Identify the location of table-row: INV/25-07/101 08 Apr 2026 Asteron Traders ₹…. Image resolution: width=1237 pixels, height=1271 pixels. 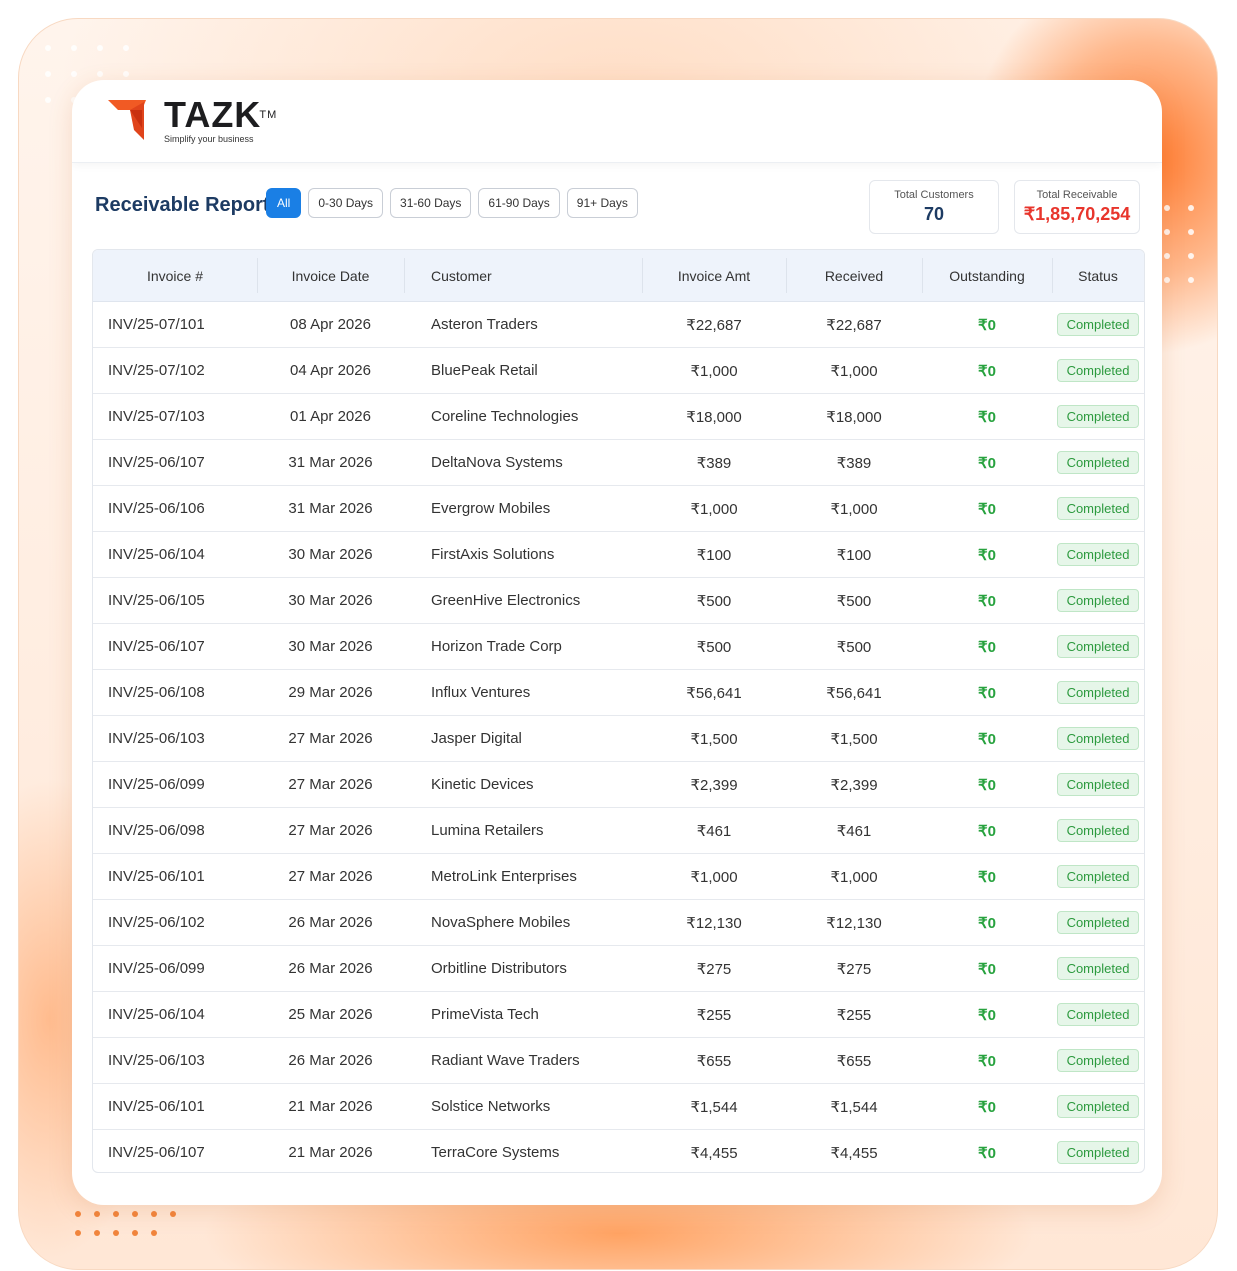
(618, 324).